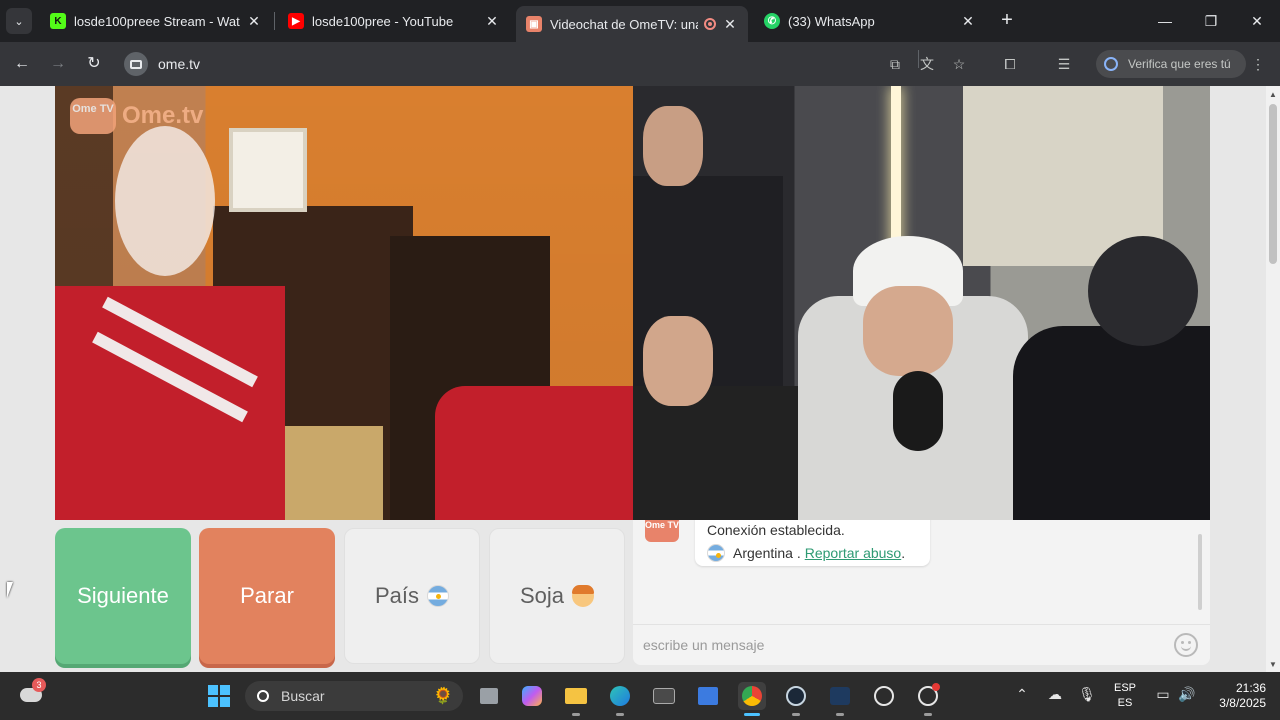  Describe the element at coordinates (32, 694) in the screenshot. I see `weather-widget-icon: 3` at that location.